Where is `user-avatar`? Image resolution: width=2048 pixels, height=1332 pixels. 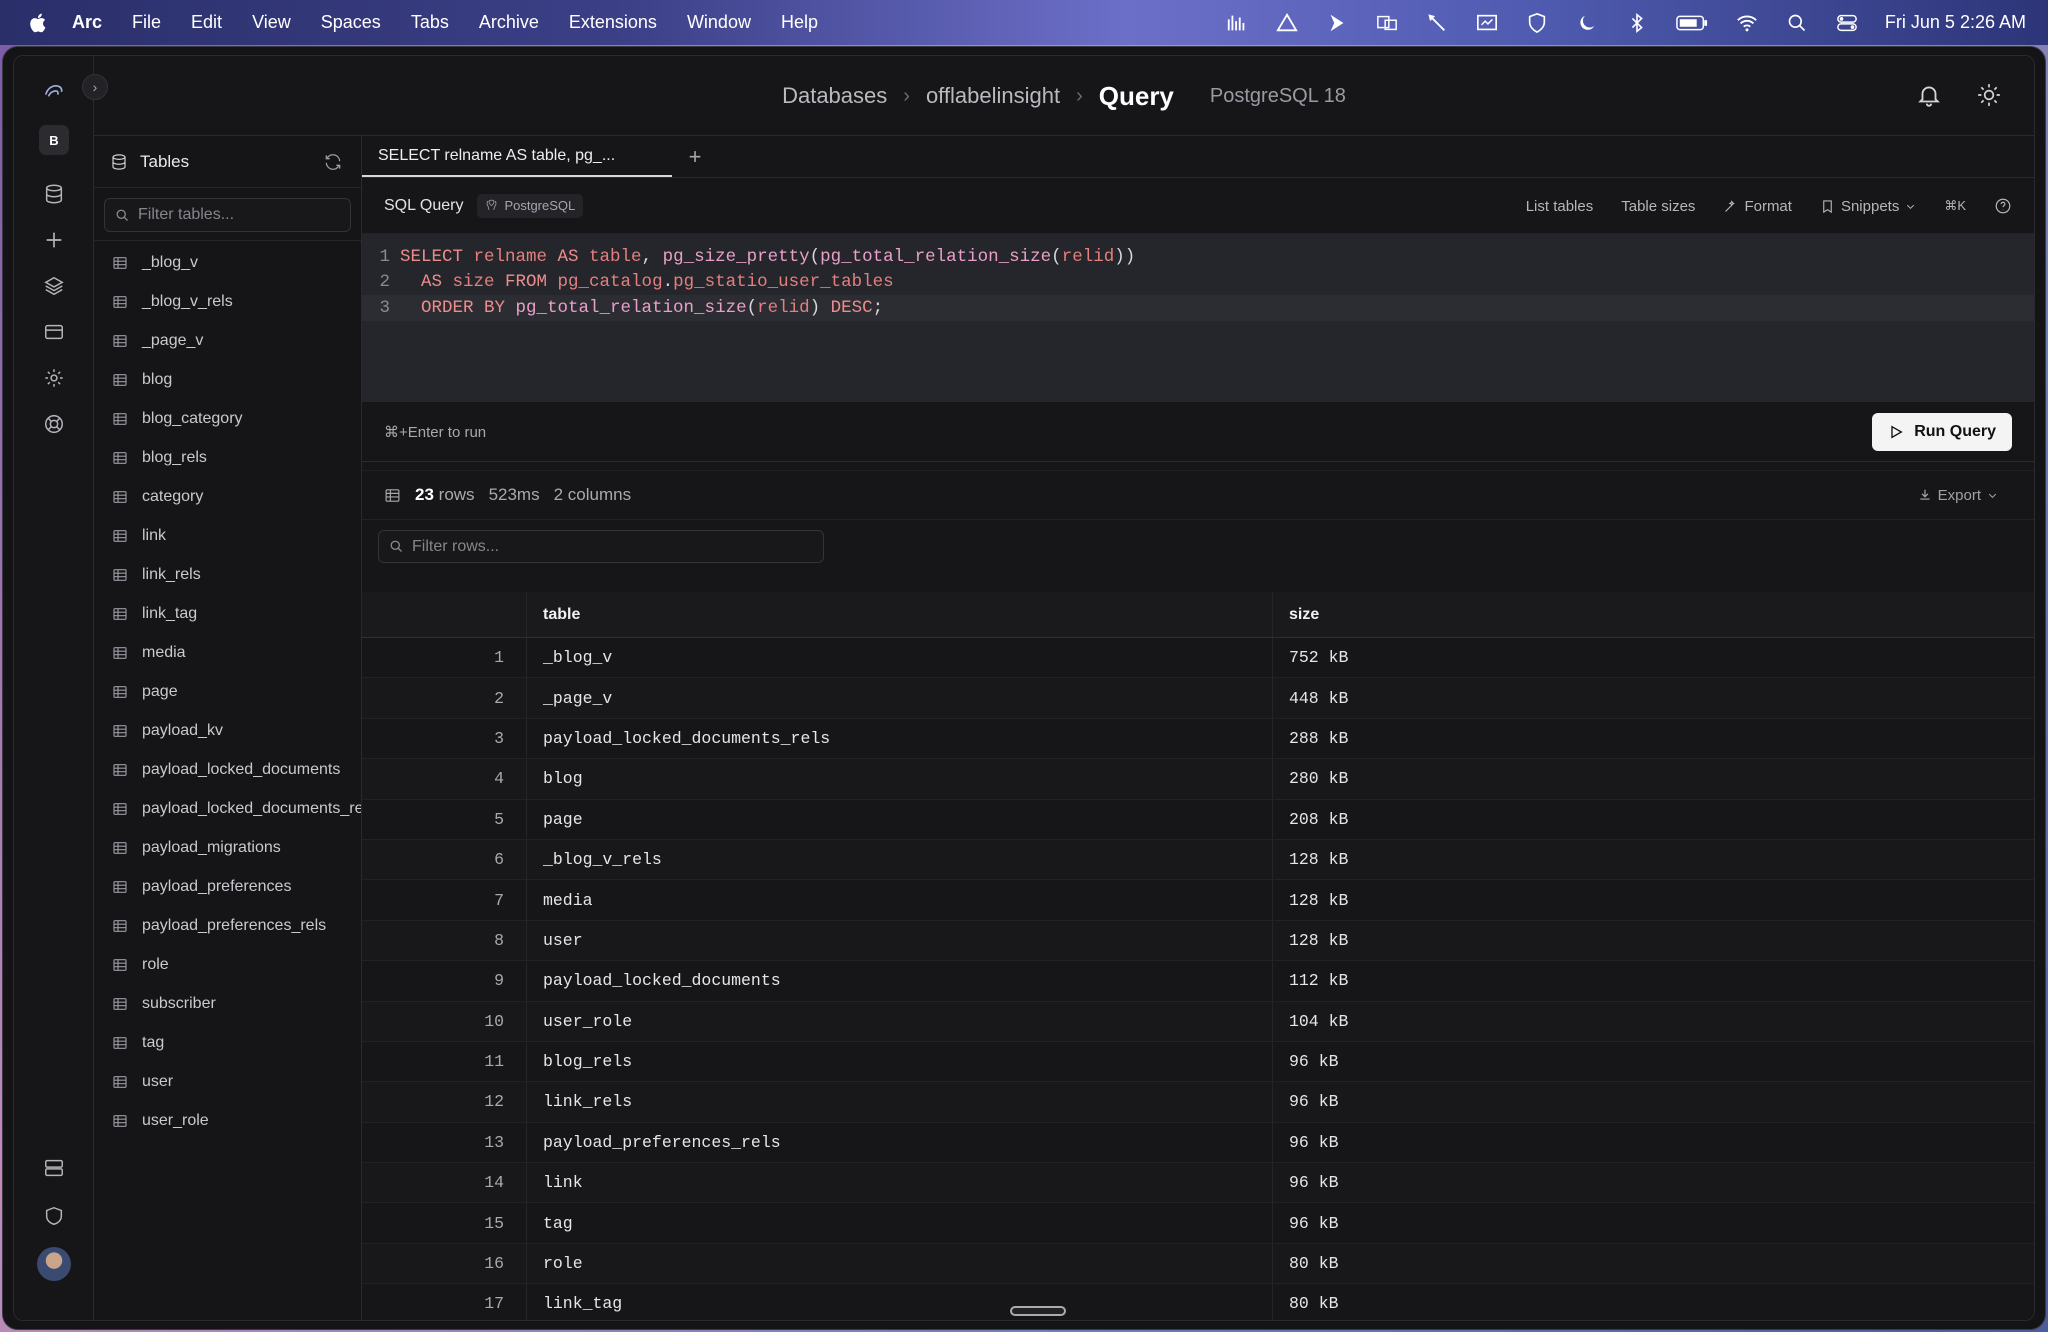
user-avatar is located at coordinates (54, 1264).